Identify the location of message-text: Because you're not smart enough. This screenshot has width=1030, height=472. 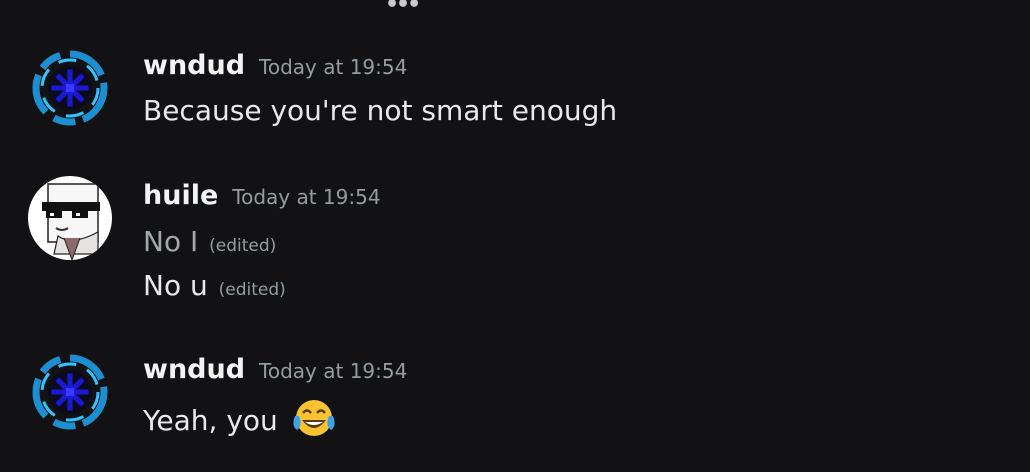
(380, 110).